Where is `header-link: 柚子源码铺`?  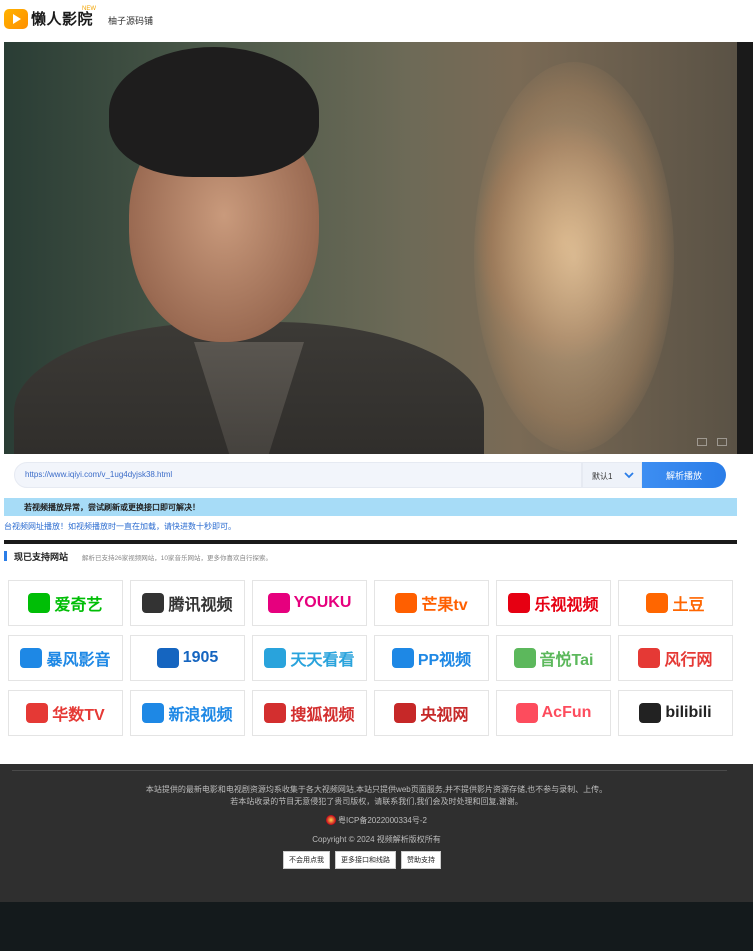 header-link: 柚子源码铺 is located at coordinates (130, 20).